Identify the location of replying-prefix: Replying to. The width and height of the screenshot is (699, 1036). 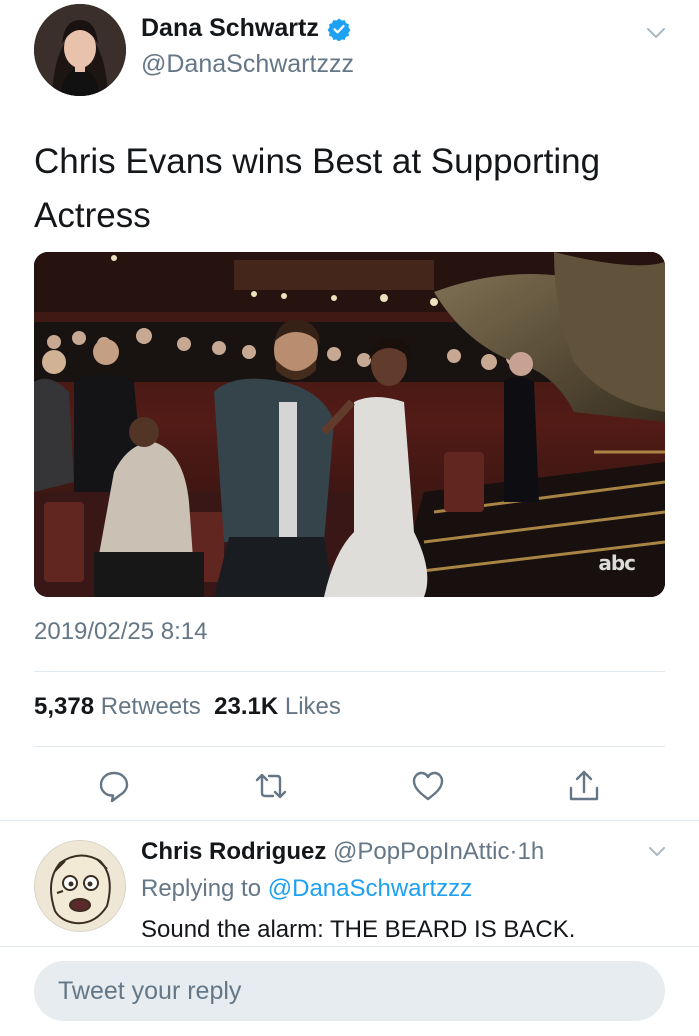
(201, 888).